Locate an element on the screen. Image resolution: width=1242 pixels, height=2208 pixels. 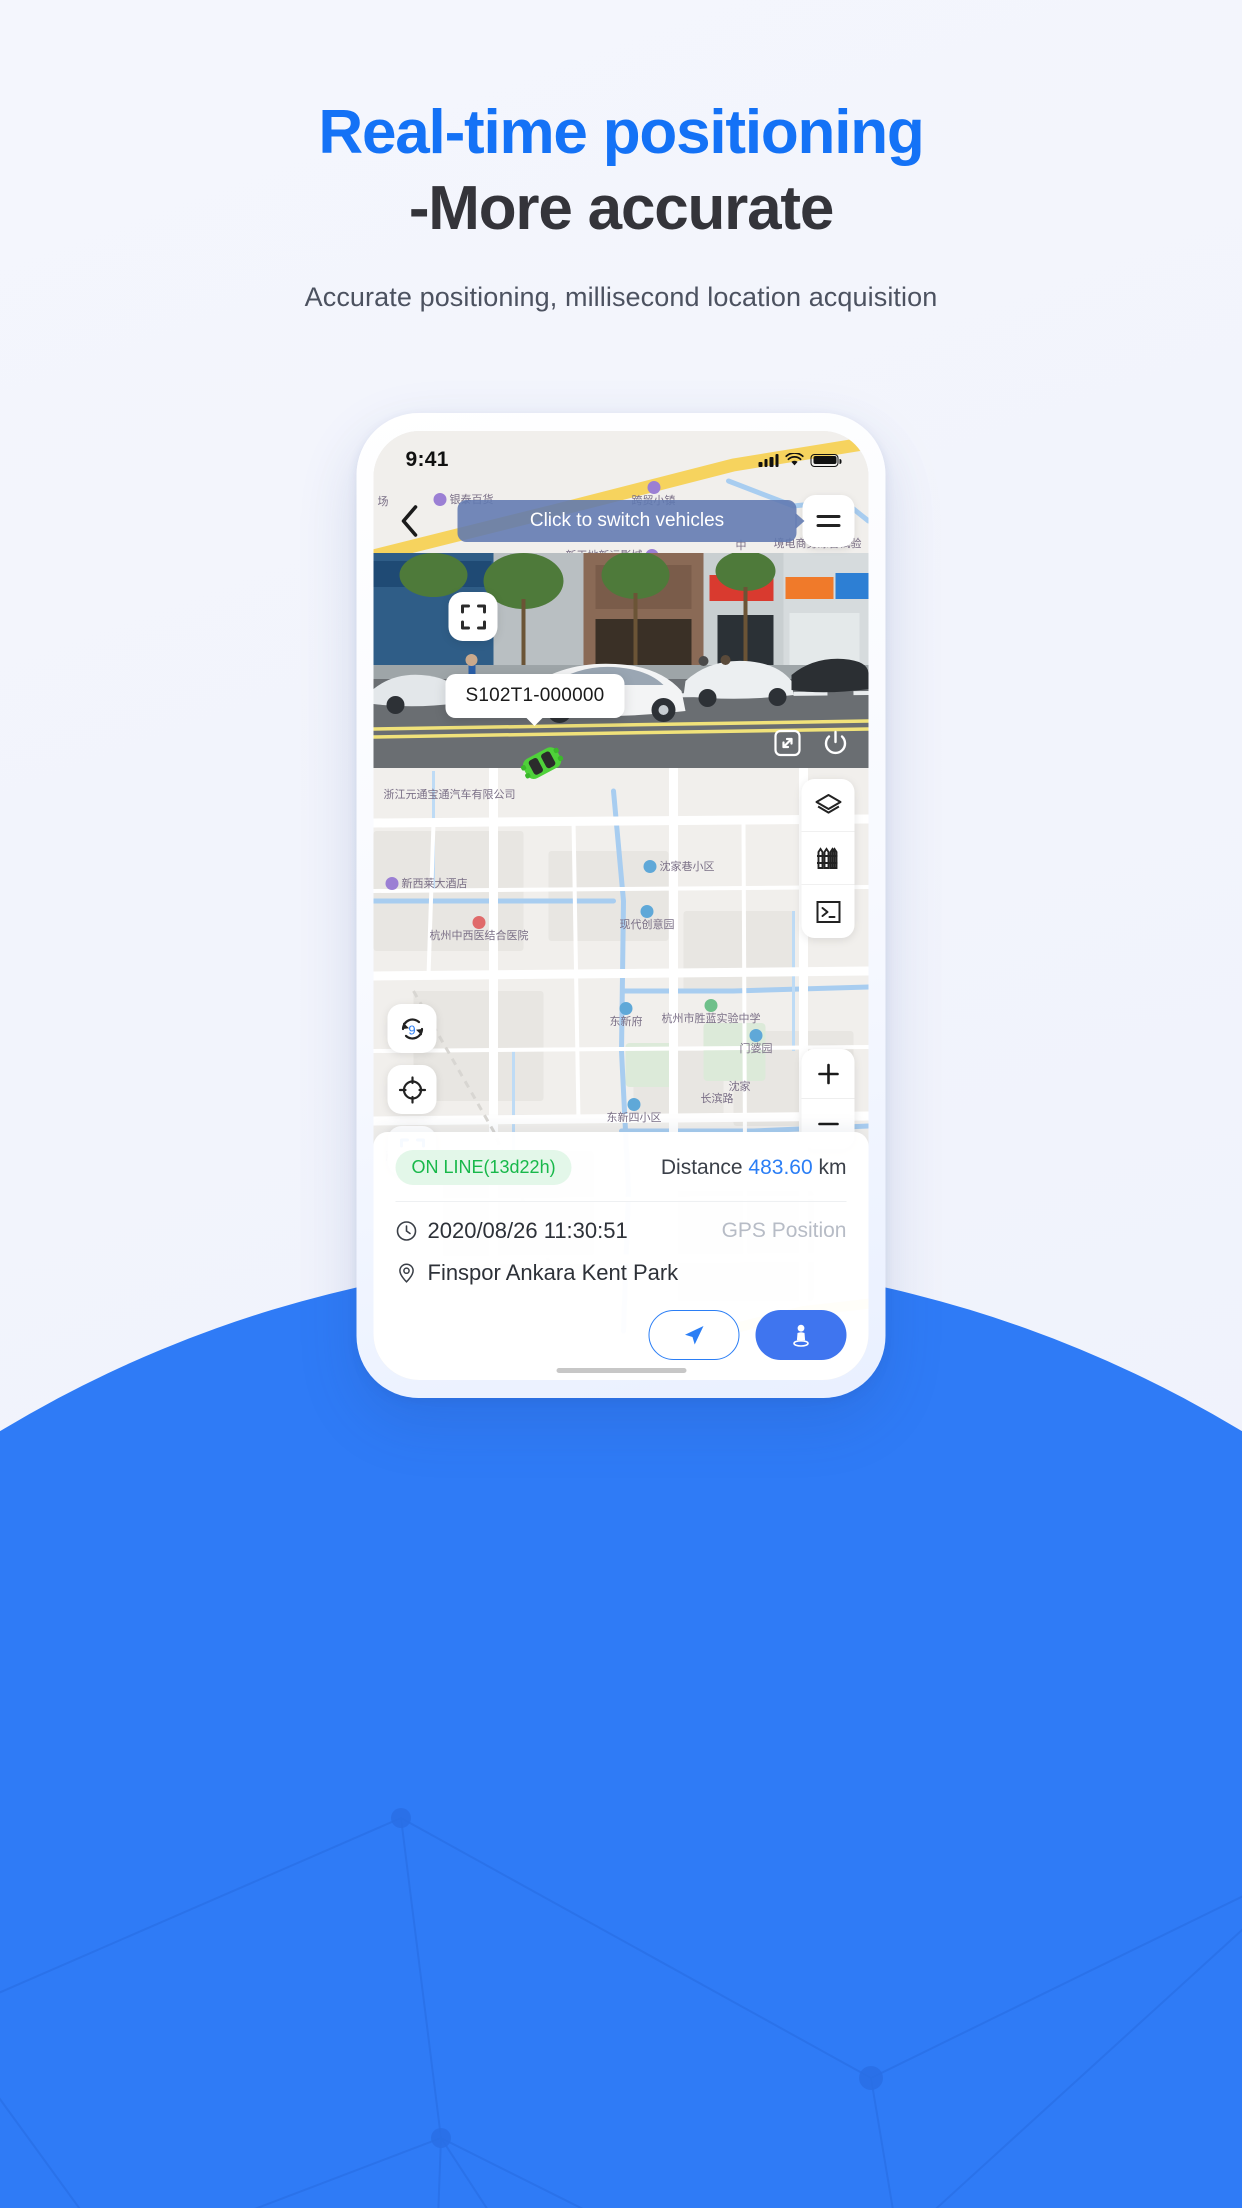
distance-readout: Distance 483.60 km is located at coordinates (754, 1168).